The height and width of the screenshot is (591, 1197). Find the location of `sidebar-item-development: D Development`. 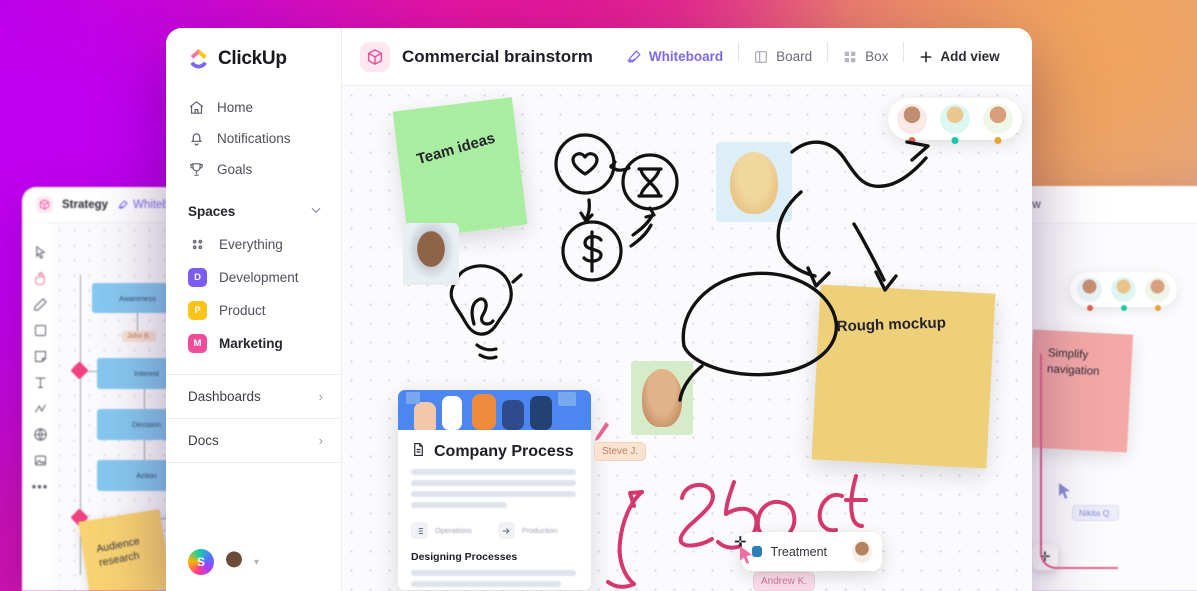

sidebar-item-development: D Development is located at coordinates (253, 277).